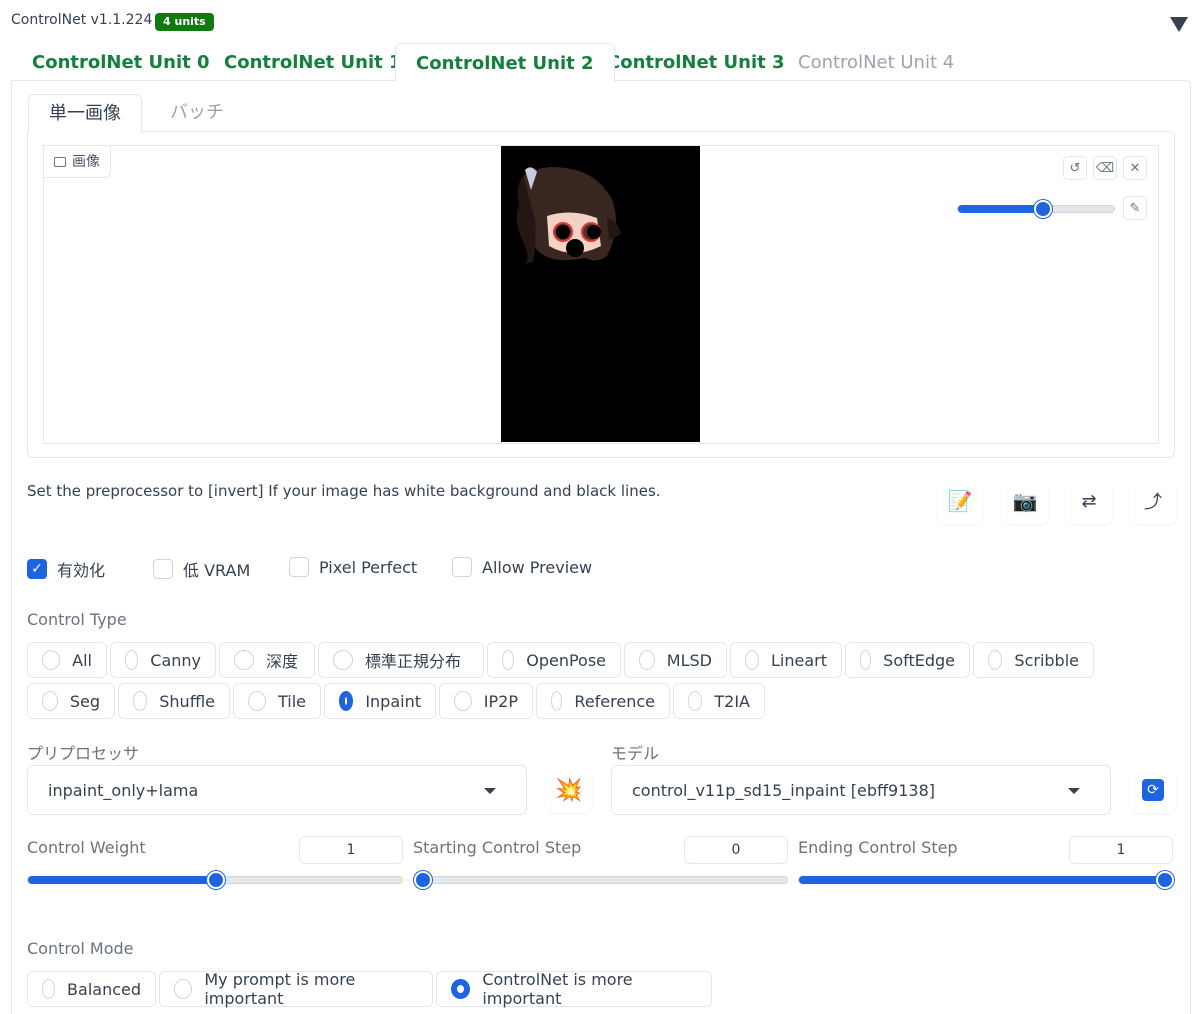 The width and height of the screenshot is (1200, 1014). What do you see at coordinates (1179, 24) in the screenshot?
I see `collapse-triangle-icon` at bounding box center [1179, 24].